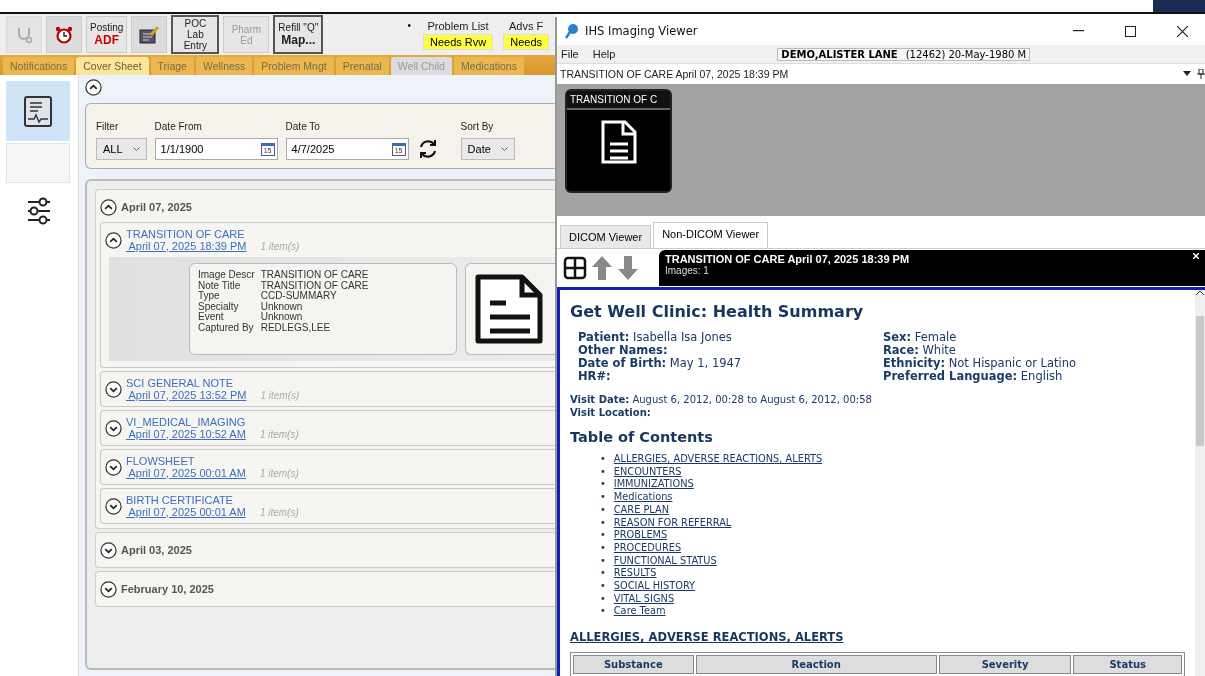 Image resolution: width=1205 pixels, height=676 pixels. Describe the element at coordinates (186, 433) in the screenshot. I see `note-date-link: April 07, 2025 10:52 AM` at that location.